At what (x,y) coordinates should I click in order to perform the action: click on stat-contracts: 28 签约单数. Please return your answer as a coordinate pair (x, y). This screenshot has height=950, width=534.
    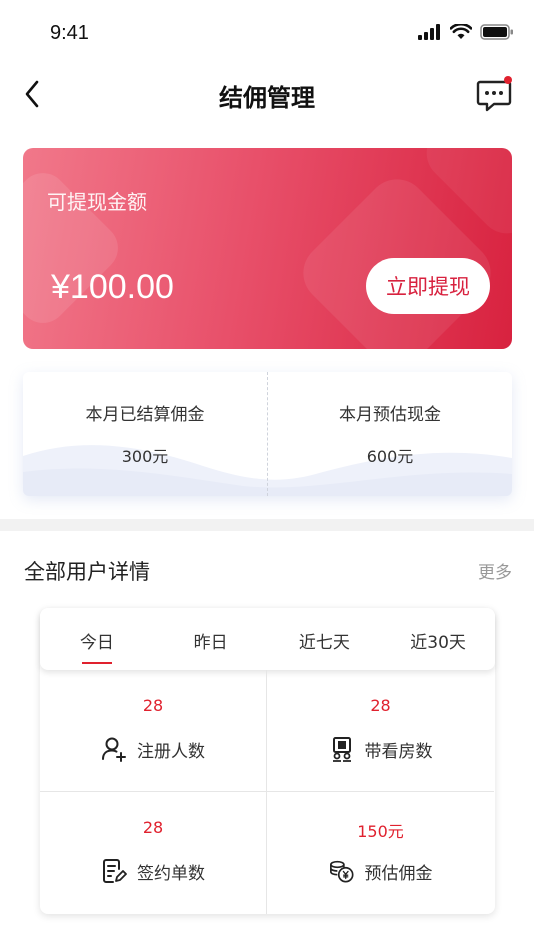
    Looking at the image, I should click on (153, 853).